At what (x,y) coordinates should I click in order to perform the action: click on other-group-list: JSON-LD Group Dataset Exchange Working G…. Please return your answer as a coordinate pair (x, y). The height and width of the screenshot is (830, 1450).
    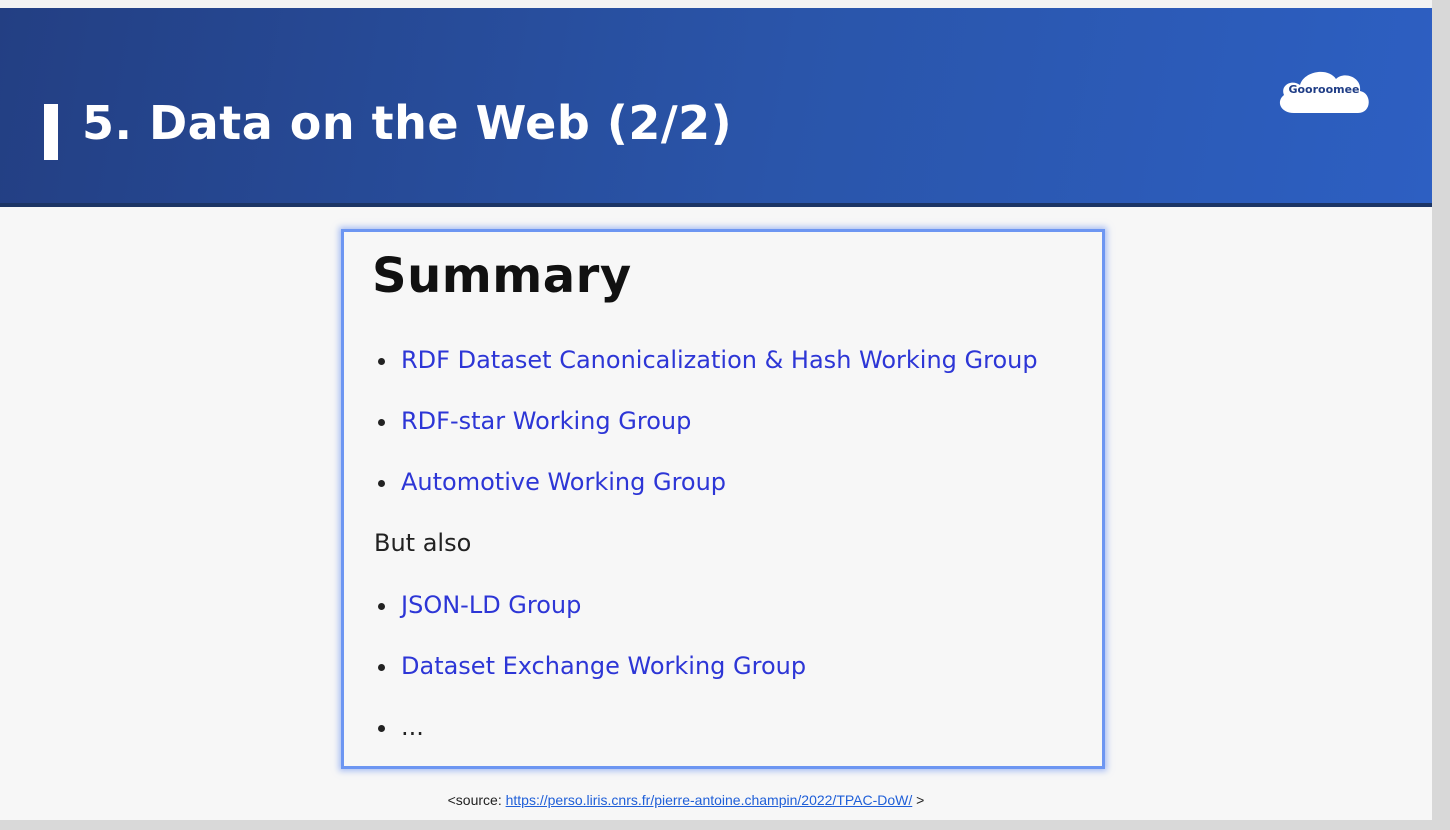
    Looking at the image, I should click on (590, 678).